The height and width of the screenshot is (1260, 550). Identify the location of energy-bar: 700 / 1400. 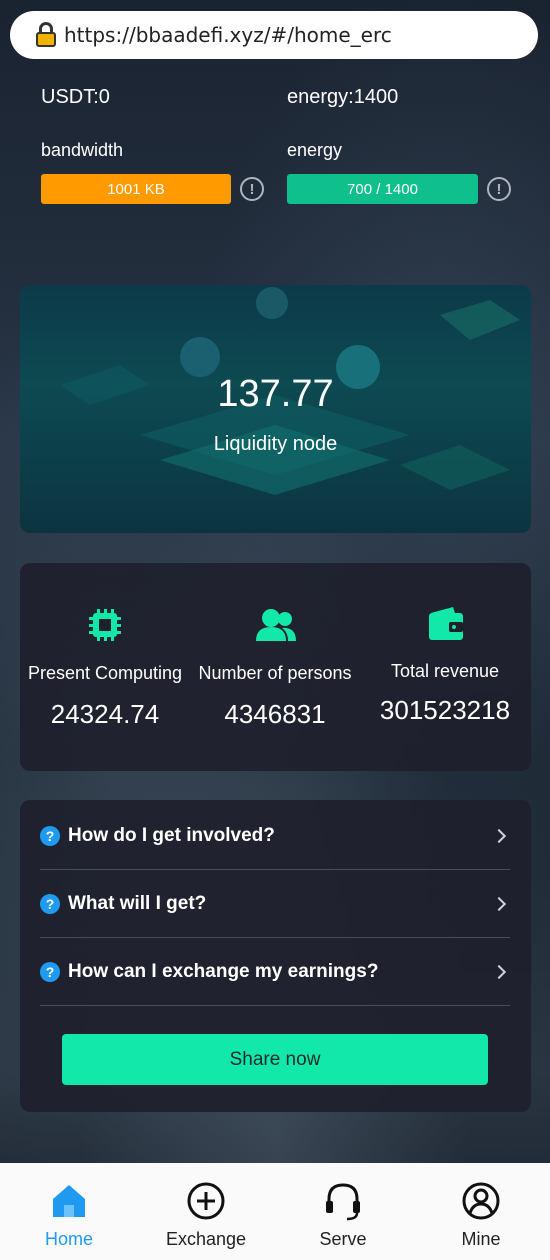
(382, 189).